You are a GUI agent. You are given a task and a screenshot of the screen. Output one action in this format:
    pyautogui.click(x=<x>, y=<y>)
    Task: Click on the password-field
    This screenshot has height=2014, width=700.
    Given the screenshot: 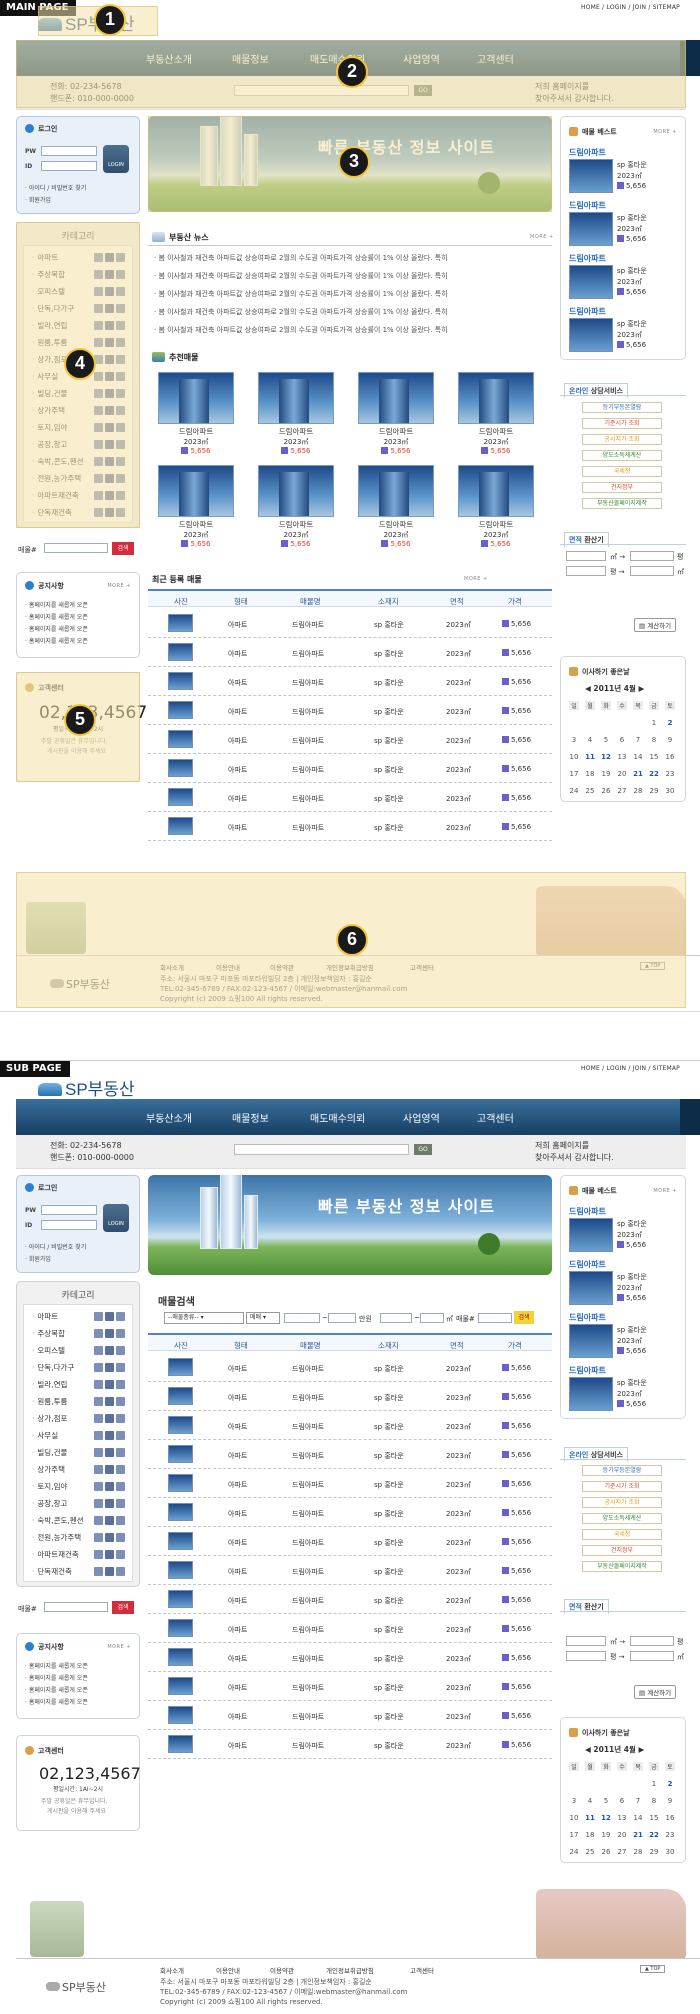 What is the action you would take?
    pyautogui.click(x=69, y=1210)
    